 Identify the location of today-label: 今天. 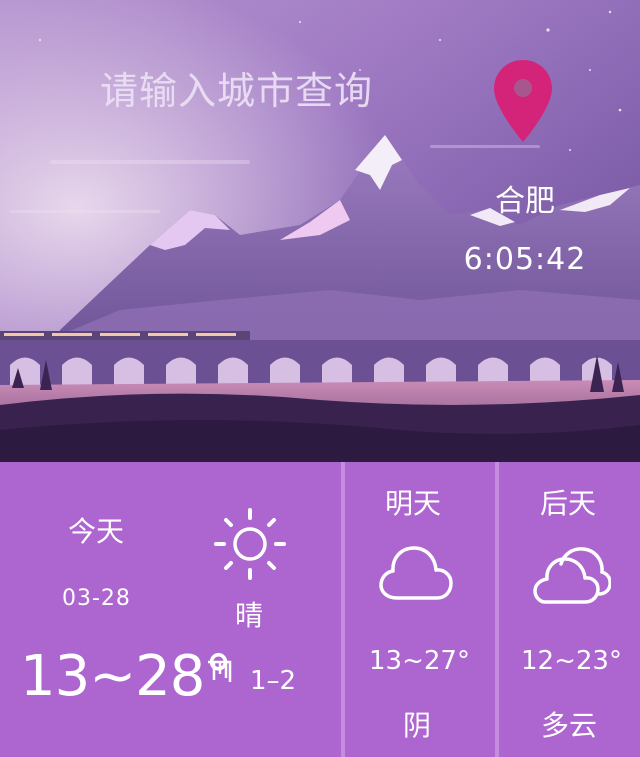
(96, 531).